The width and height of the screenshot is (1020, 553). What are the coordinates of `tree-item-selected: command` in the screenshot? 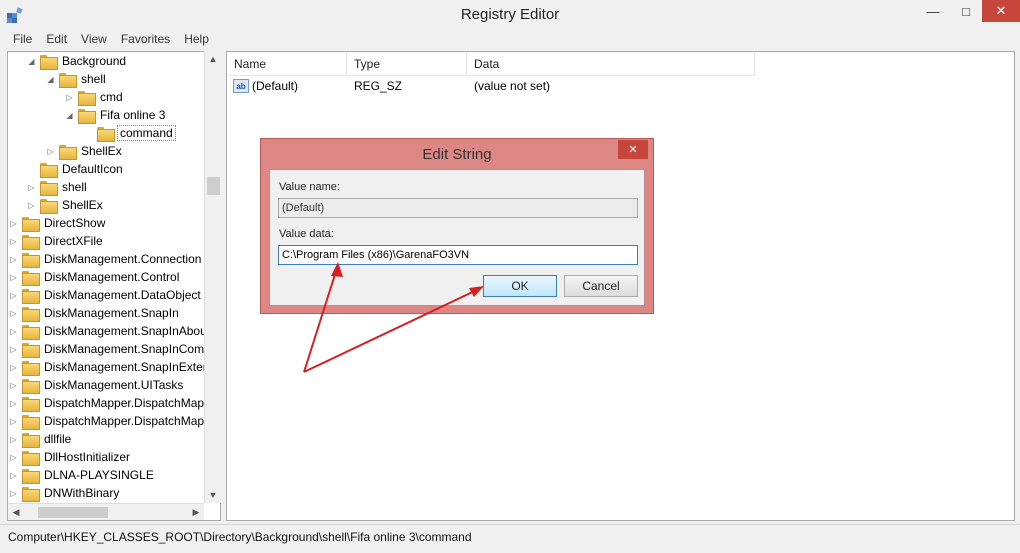 It's located at (136, 133).